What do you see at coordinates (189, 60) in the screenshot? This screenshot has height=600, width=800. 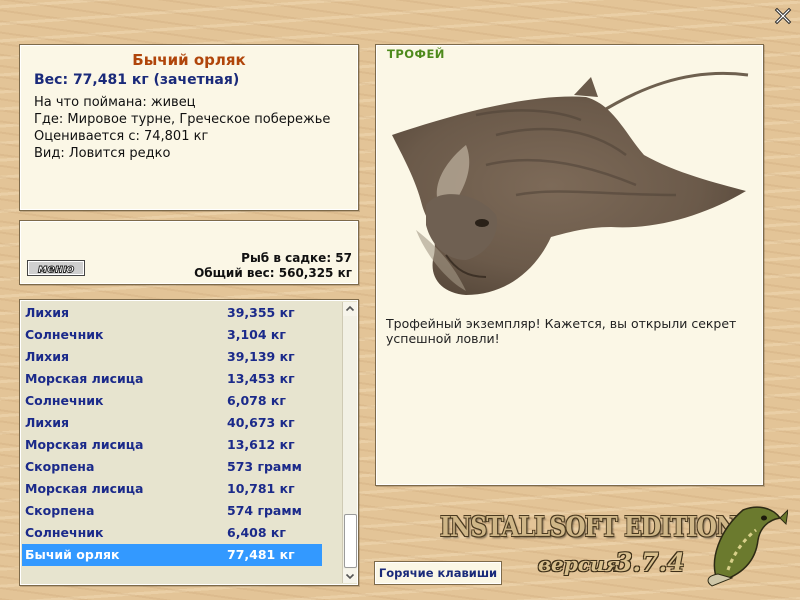 I see `fish-name: Бычий орляк` at bounding box center [189, 60].